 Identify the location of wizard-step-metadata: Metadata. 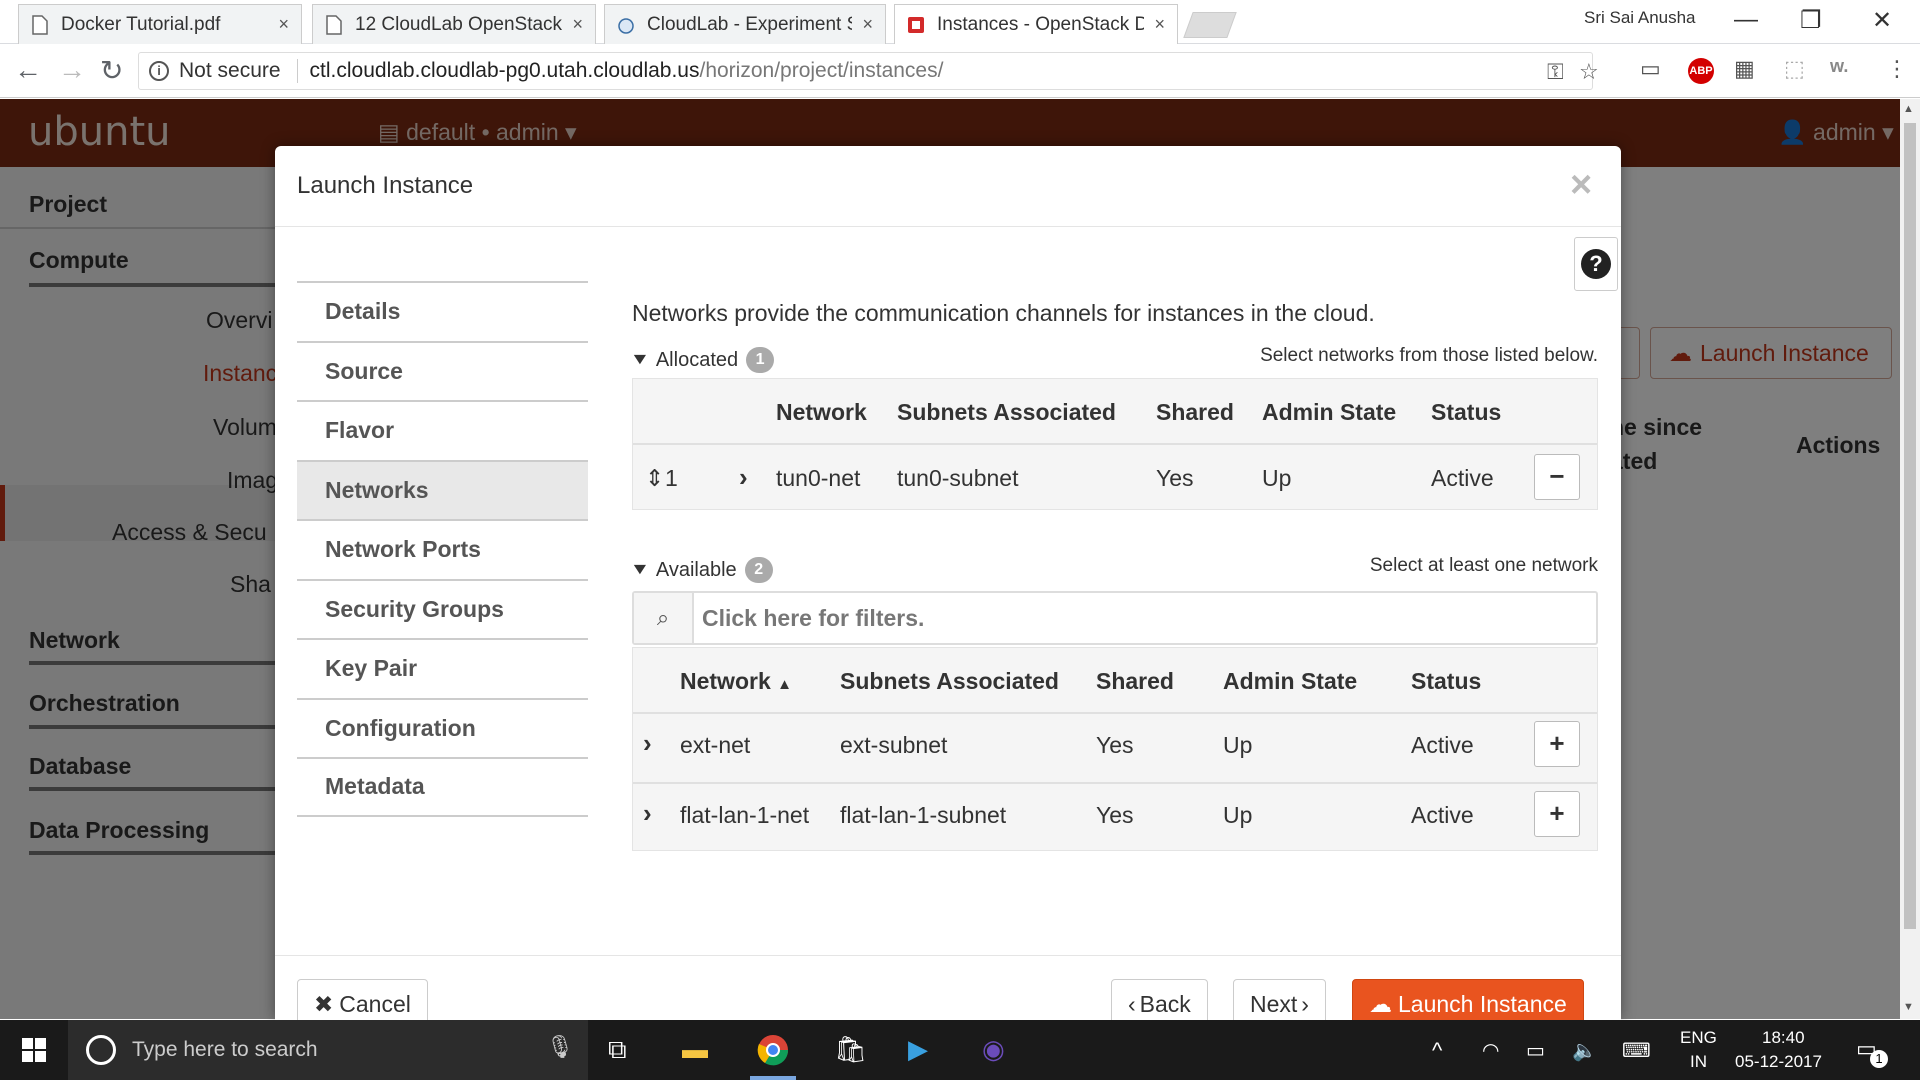
(442, 787).